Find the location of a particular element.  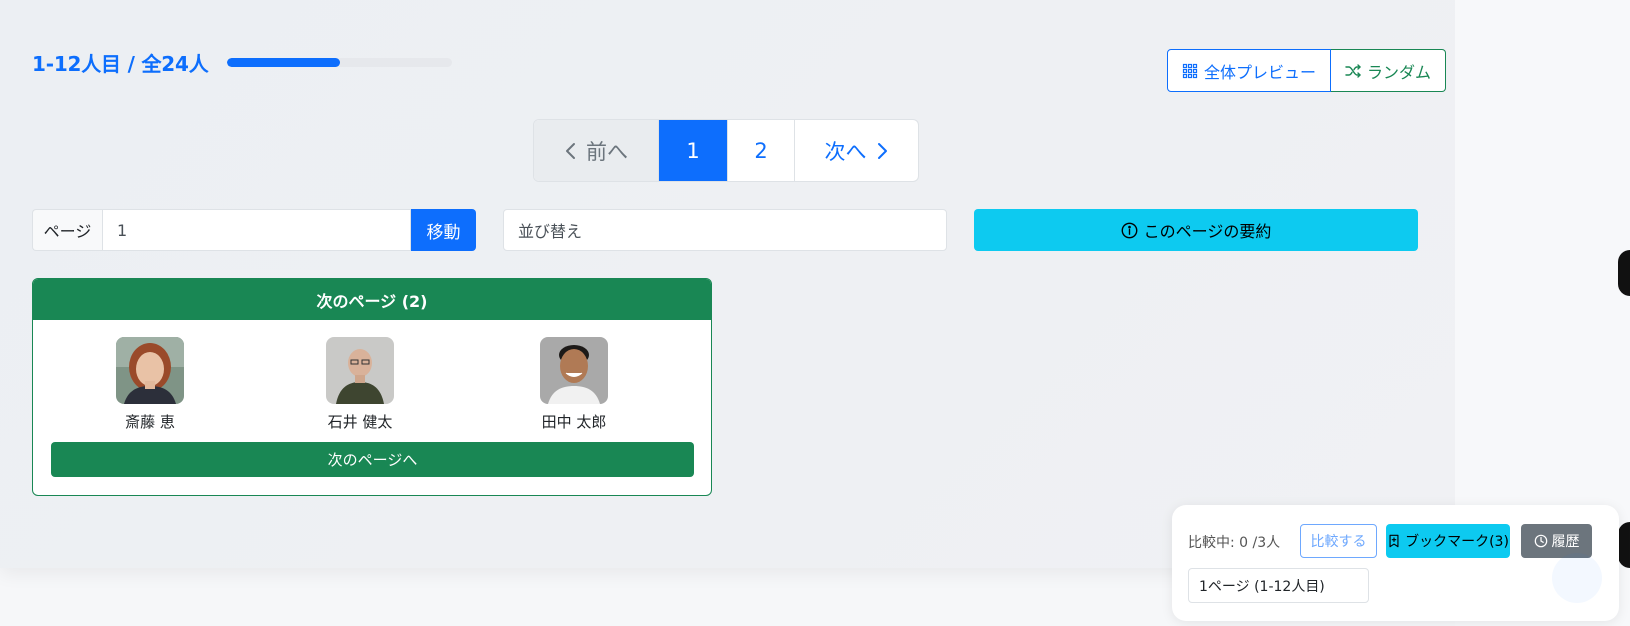

next-page-person: 斎藤 恵 is located at coordinates (150, 384).